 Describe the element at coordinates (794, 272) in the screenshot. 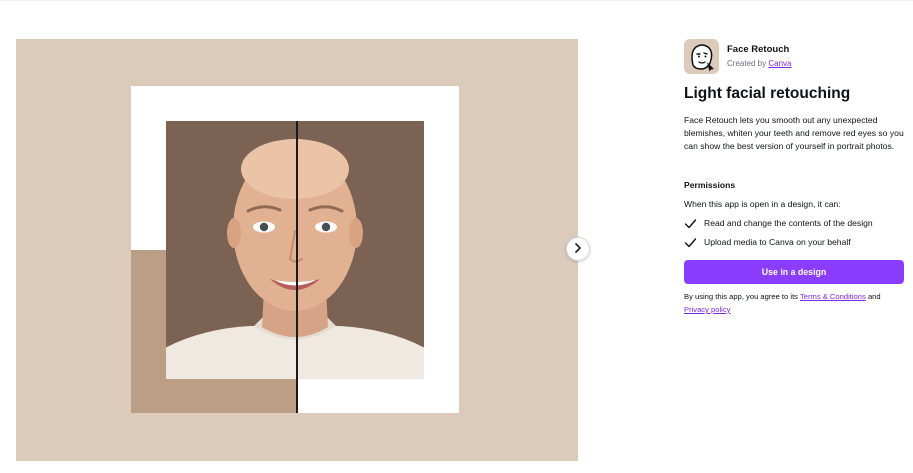

I see `use-in-design-button: Use in a design` at that location.